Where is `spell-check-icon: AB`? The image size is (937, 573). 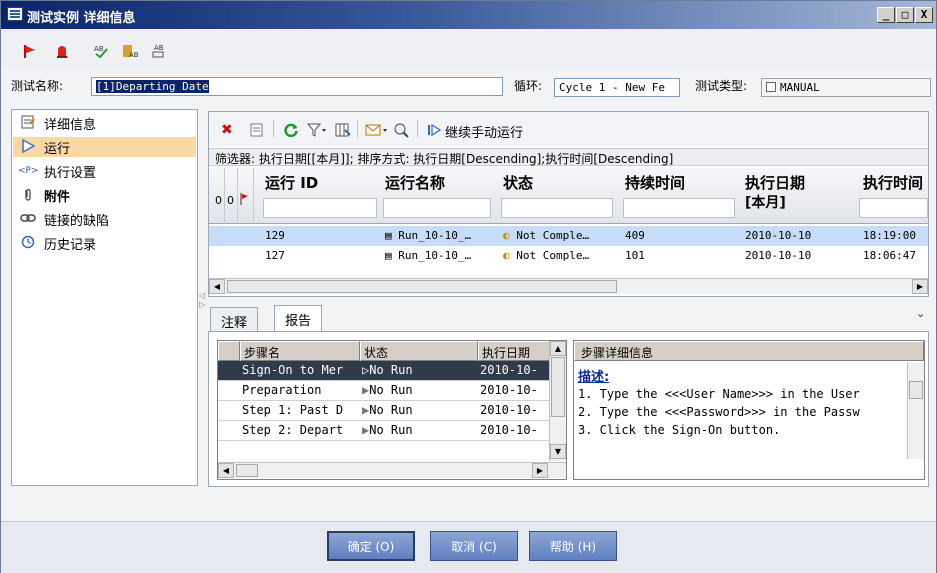 spell-check-icon: AB is located at coordinates (102, 51).